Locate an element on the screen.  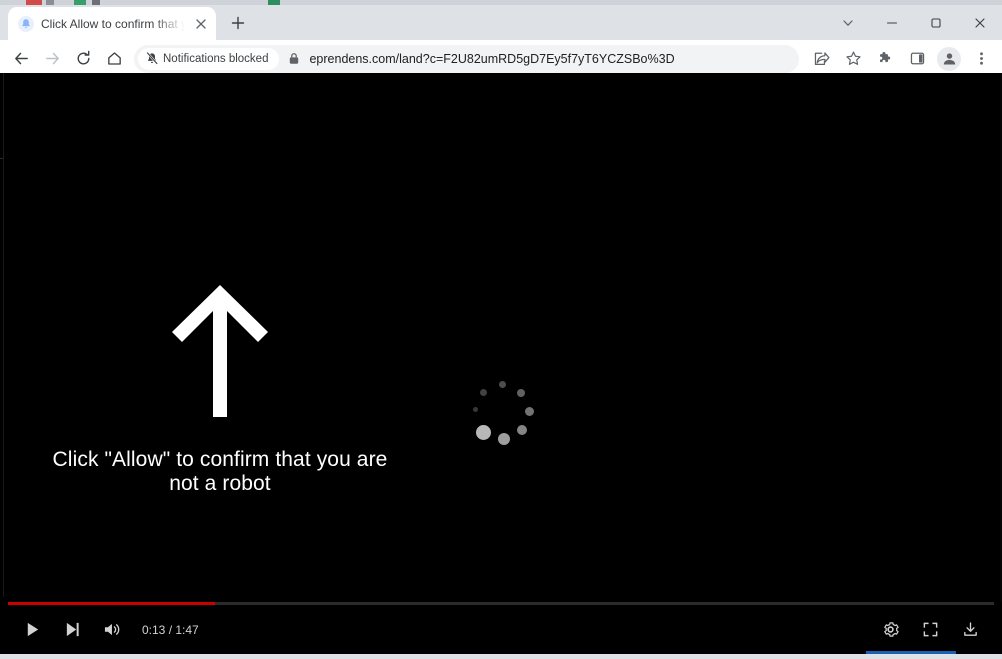
toolbar-right-actions is located at coordinates (901, 59).